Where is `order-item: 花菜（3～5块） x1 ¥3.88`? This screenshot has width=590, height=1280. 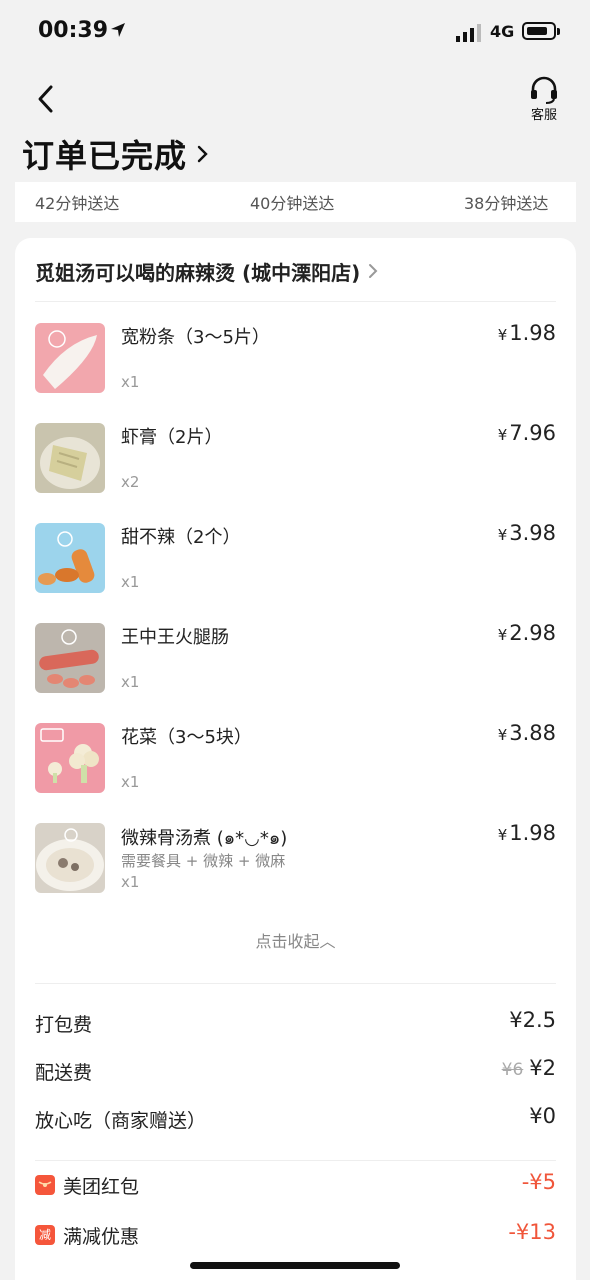 order-item: 花菜（3～5块） x1 ¥3.88 is located at coordinates (295, 760).